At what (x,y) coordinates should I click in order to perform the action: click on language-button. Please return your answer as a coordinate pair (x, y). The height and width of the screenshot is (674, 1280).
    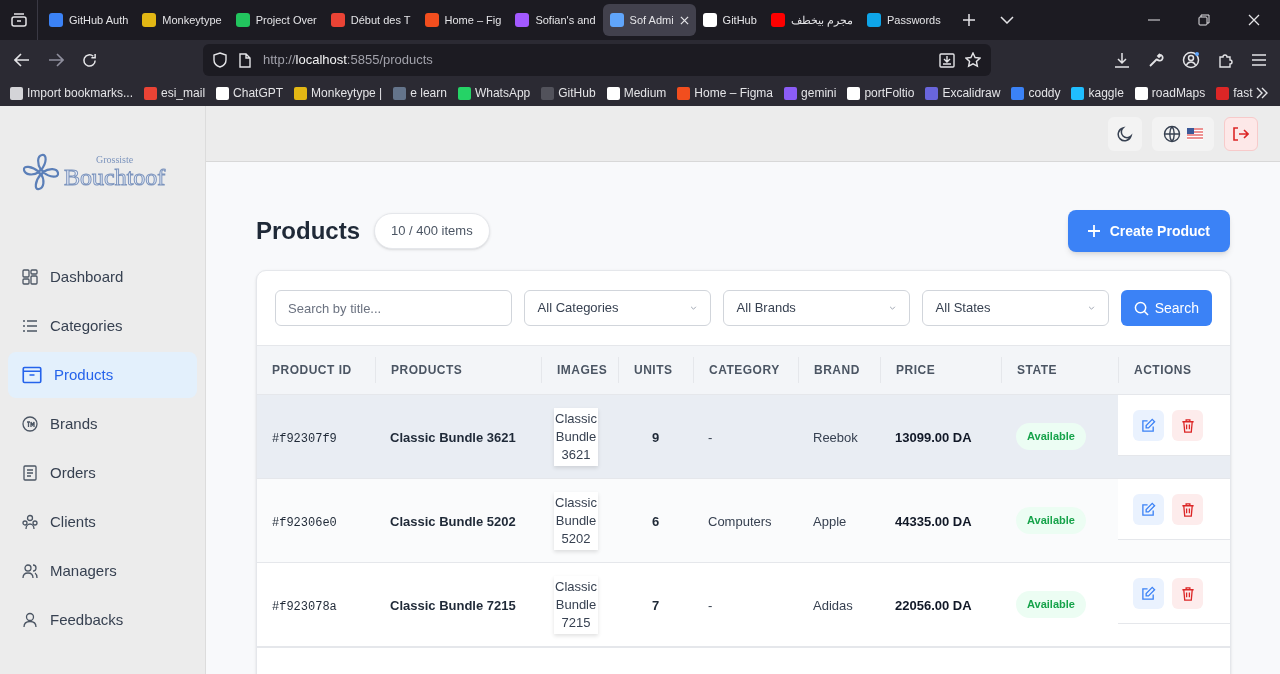
    Looking at the image, I should click on (1183, 133).